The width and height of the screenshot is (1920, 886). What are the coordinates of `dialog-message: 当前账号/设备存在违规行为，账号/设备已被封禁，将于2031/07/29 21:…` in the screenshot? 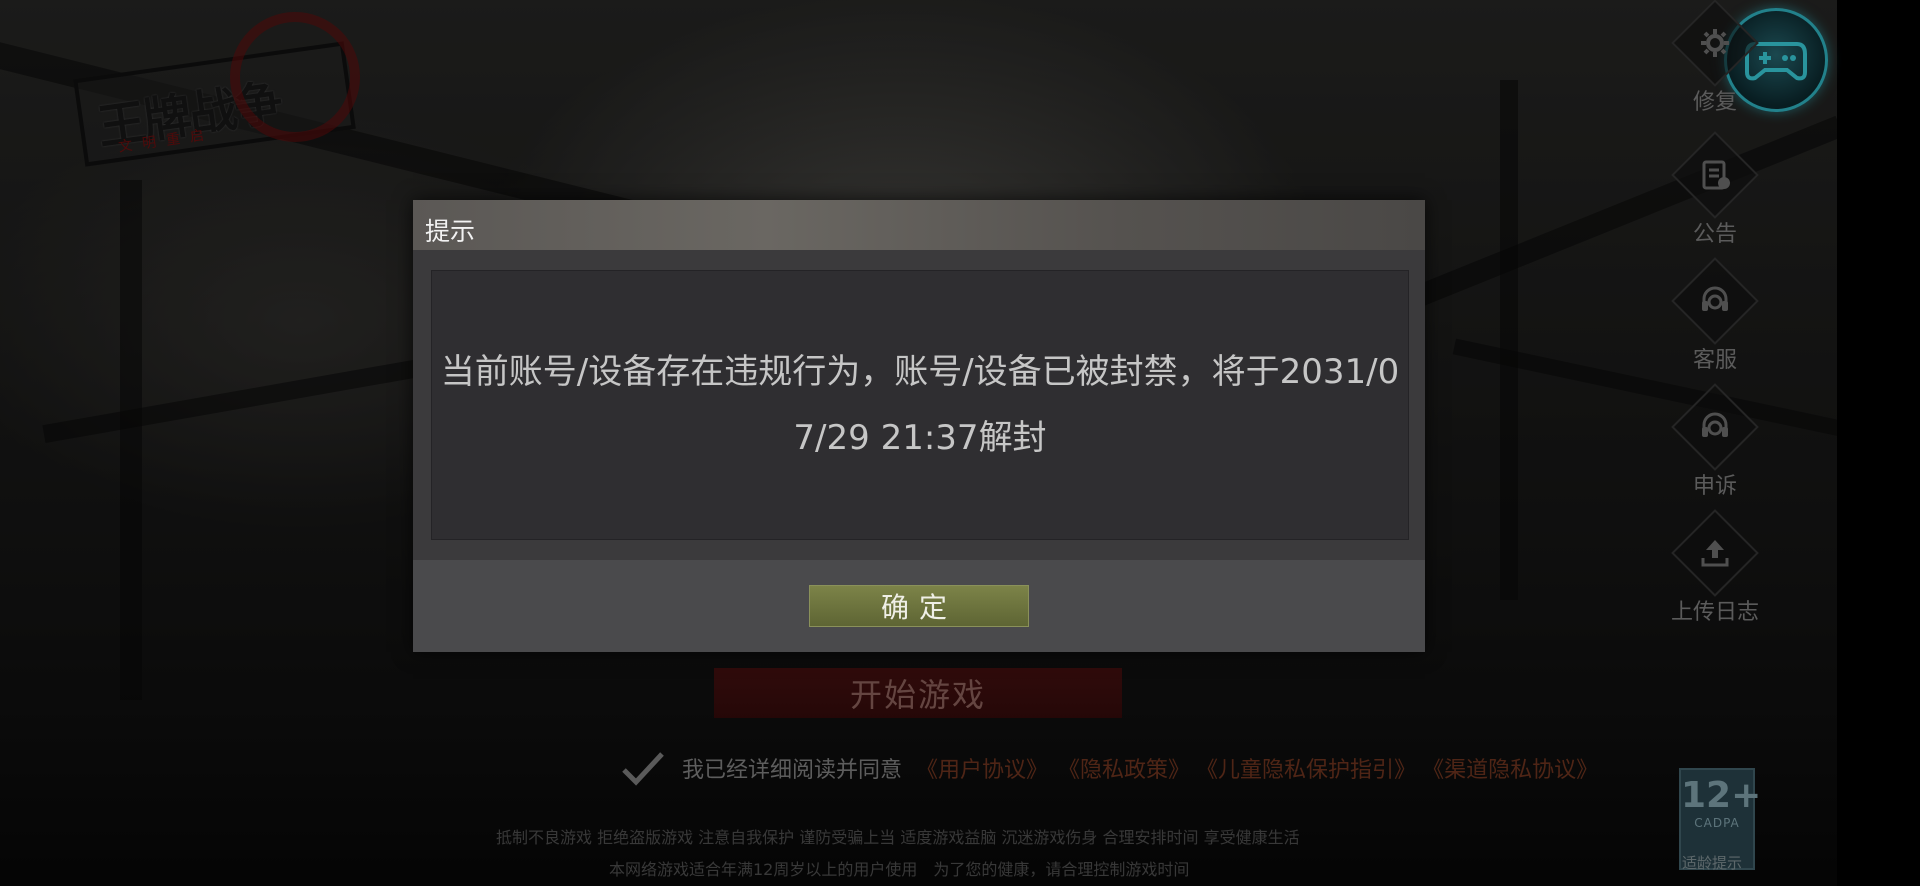 It's located at (920, 405).